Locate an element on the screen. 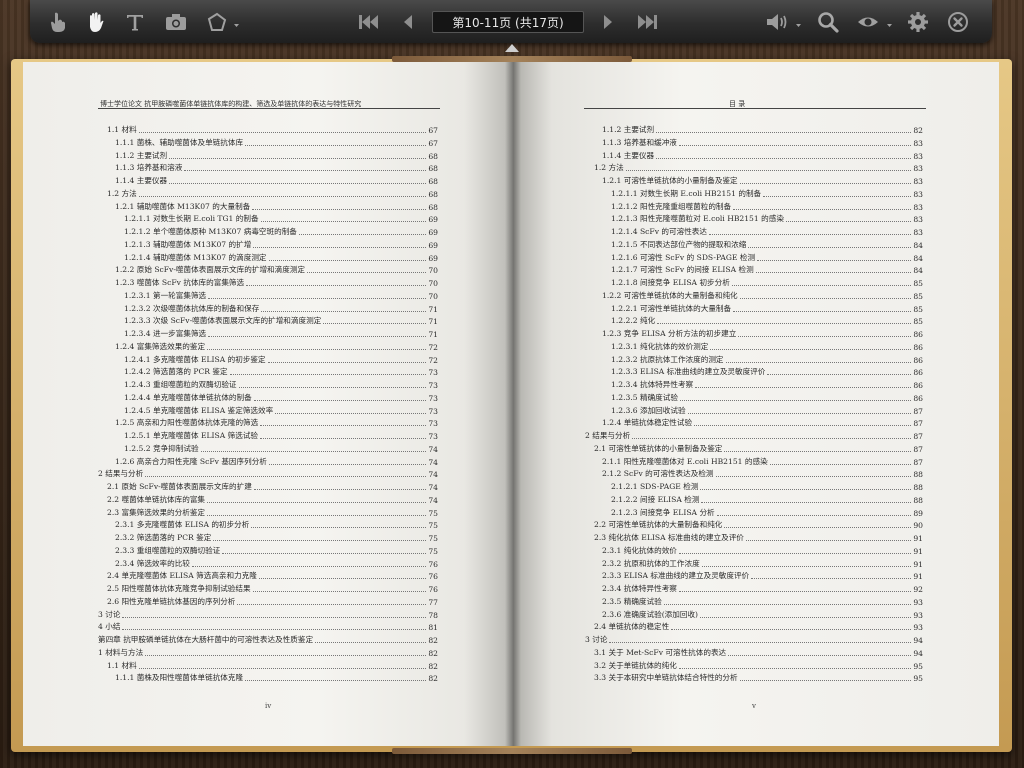 The height and width of the screenshot is (768, 1024). toc-entry: 1.2.5 高亲和力阳性噬菌体抗体克隆的筛选 73 is located at coordinates (276, 422).